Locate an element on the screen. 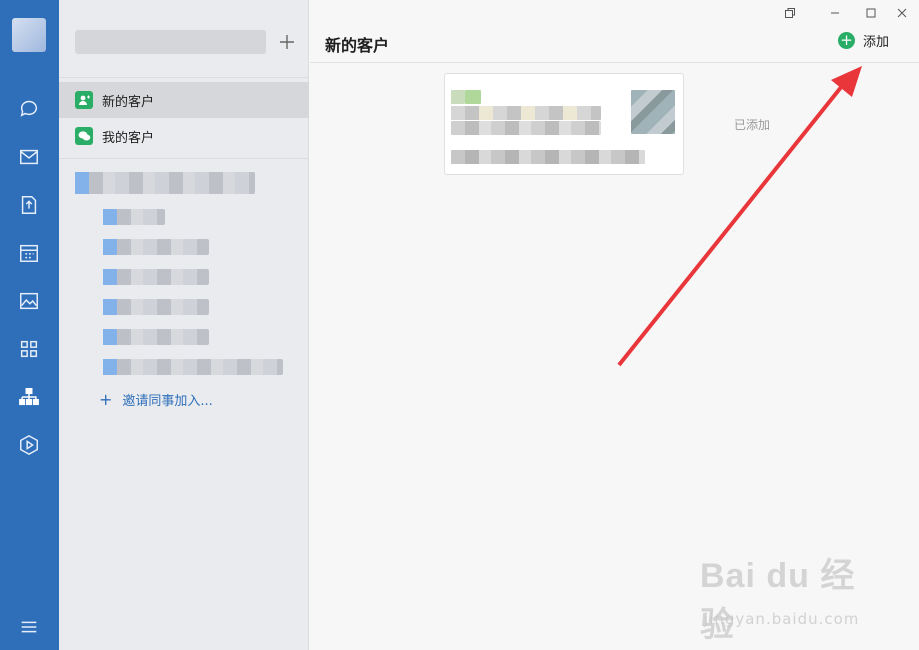 Image resolution: width=919 pixels, height=650 pixels. pane-header is located at coordinates (184, 39).